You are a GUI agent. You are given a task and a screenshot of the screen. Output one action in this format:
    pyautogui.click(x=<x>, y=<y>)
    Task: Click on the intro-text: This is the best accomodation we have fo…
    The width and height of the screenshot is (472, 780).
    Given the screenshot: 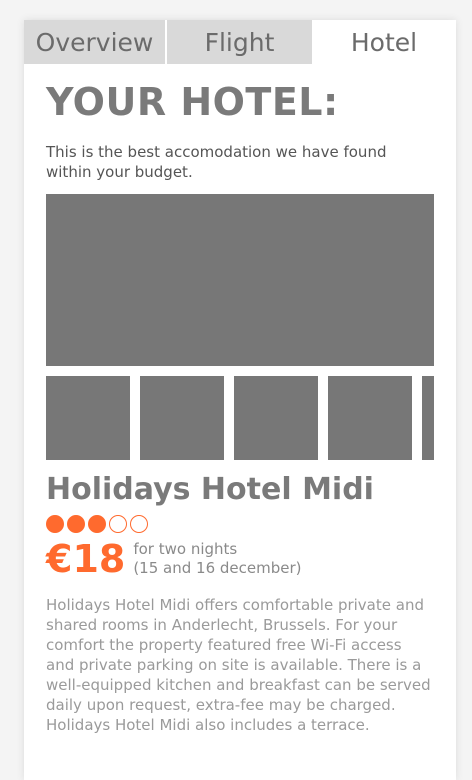 What is the action you would take?
    pyautogui.click(x=216, y=162)
    